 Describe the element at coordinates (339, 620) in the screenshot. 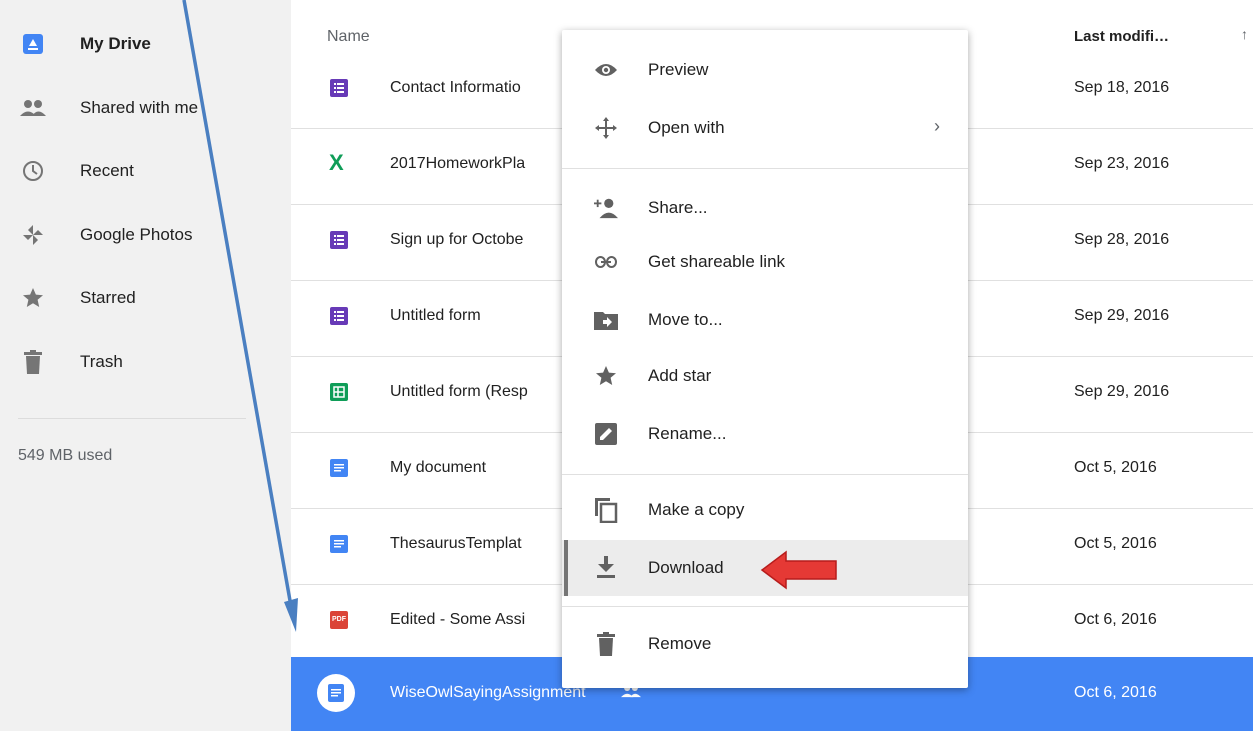

I see `pdf-icon: PDF` at that location.